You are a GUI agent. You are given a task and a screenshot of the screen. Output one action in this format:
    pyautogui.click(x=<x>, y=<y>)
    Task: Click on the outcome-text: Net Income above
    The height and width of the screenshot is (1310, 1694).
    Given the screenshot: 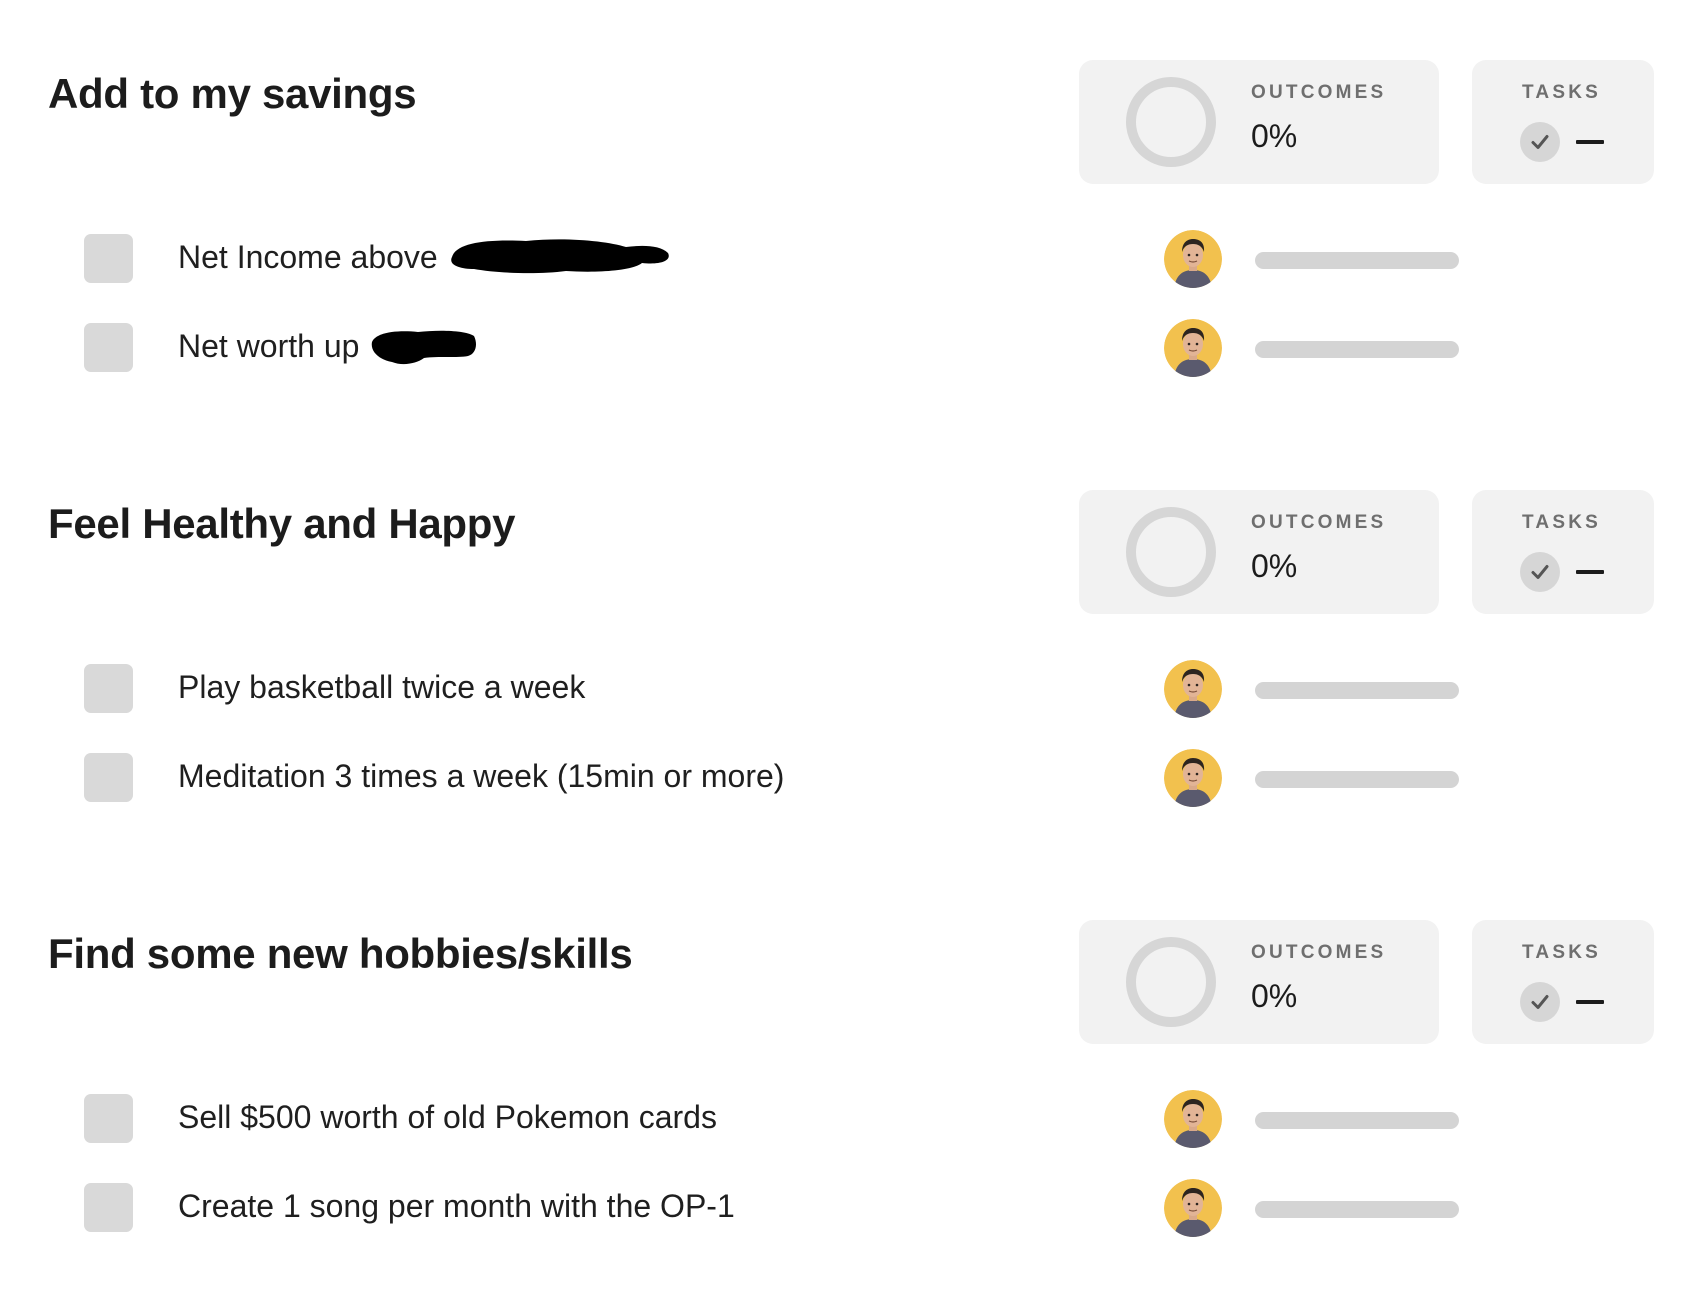 What is the action you would take?
    pyautogui.click(x=308, y=257)
    